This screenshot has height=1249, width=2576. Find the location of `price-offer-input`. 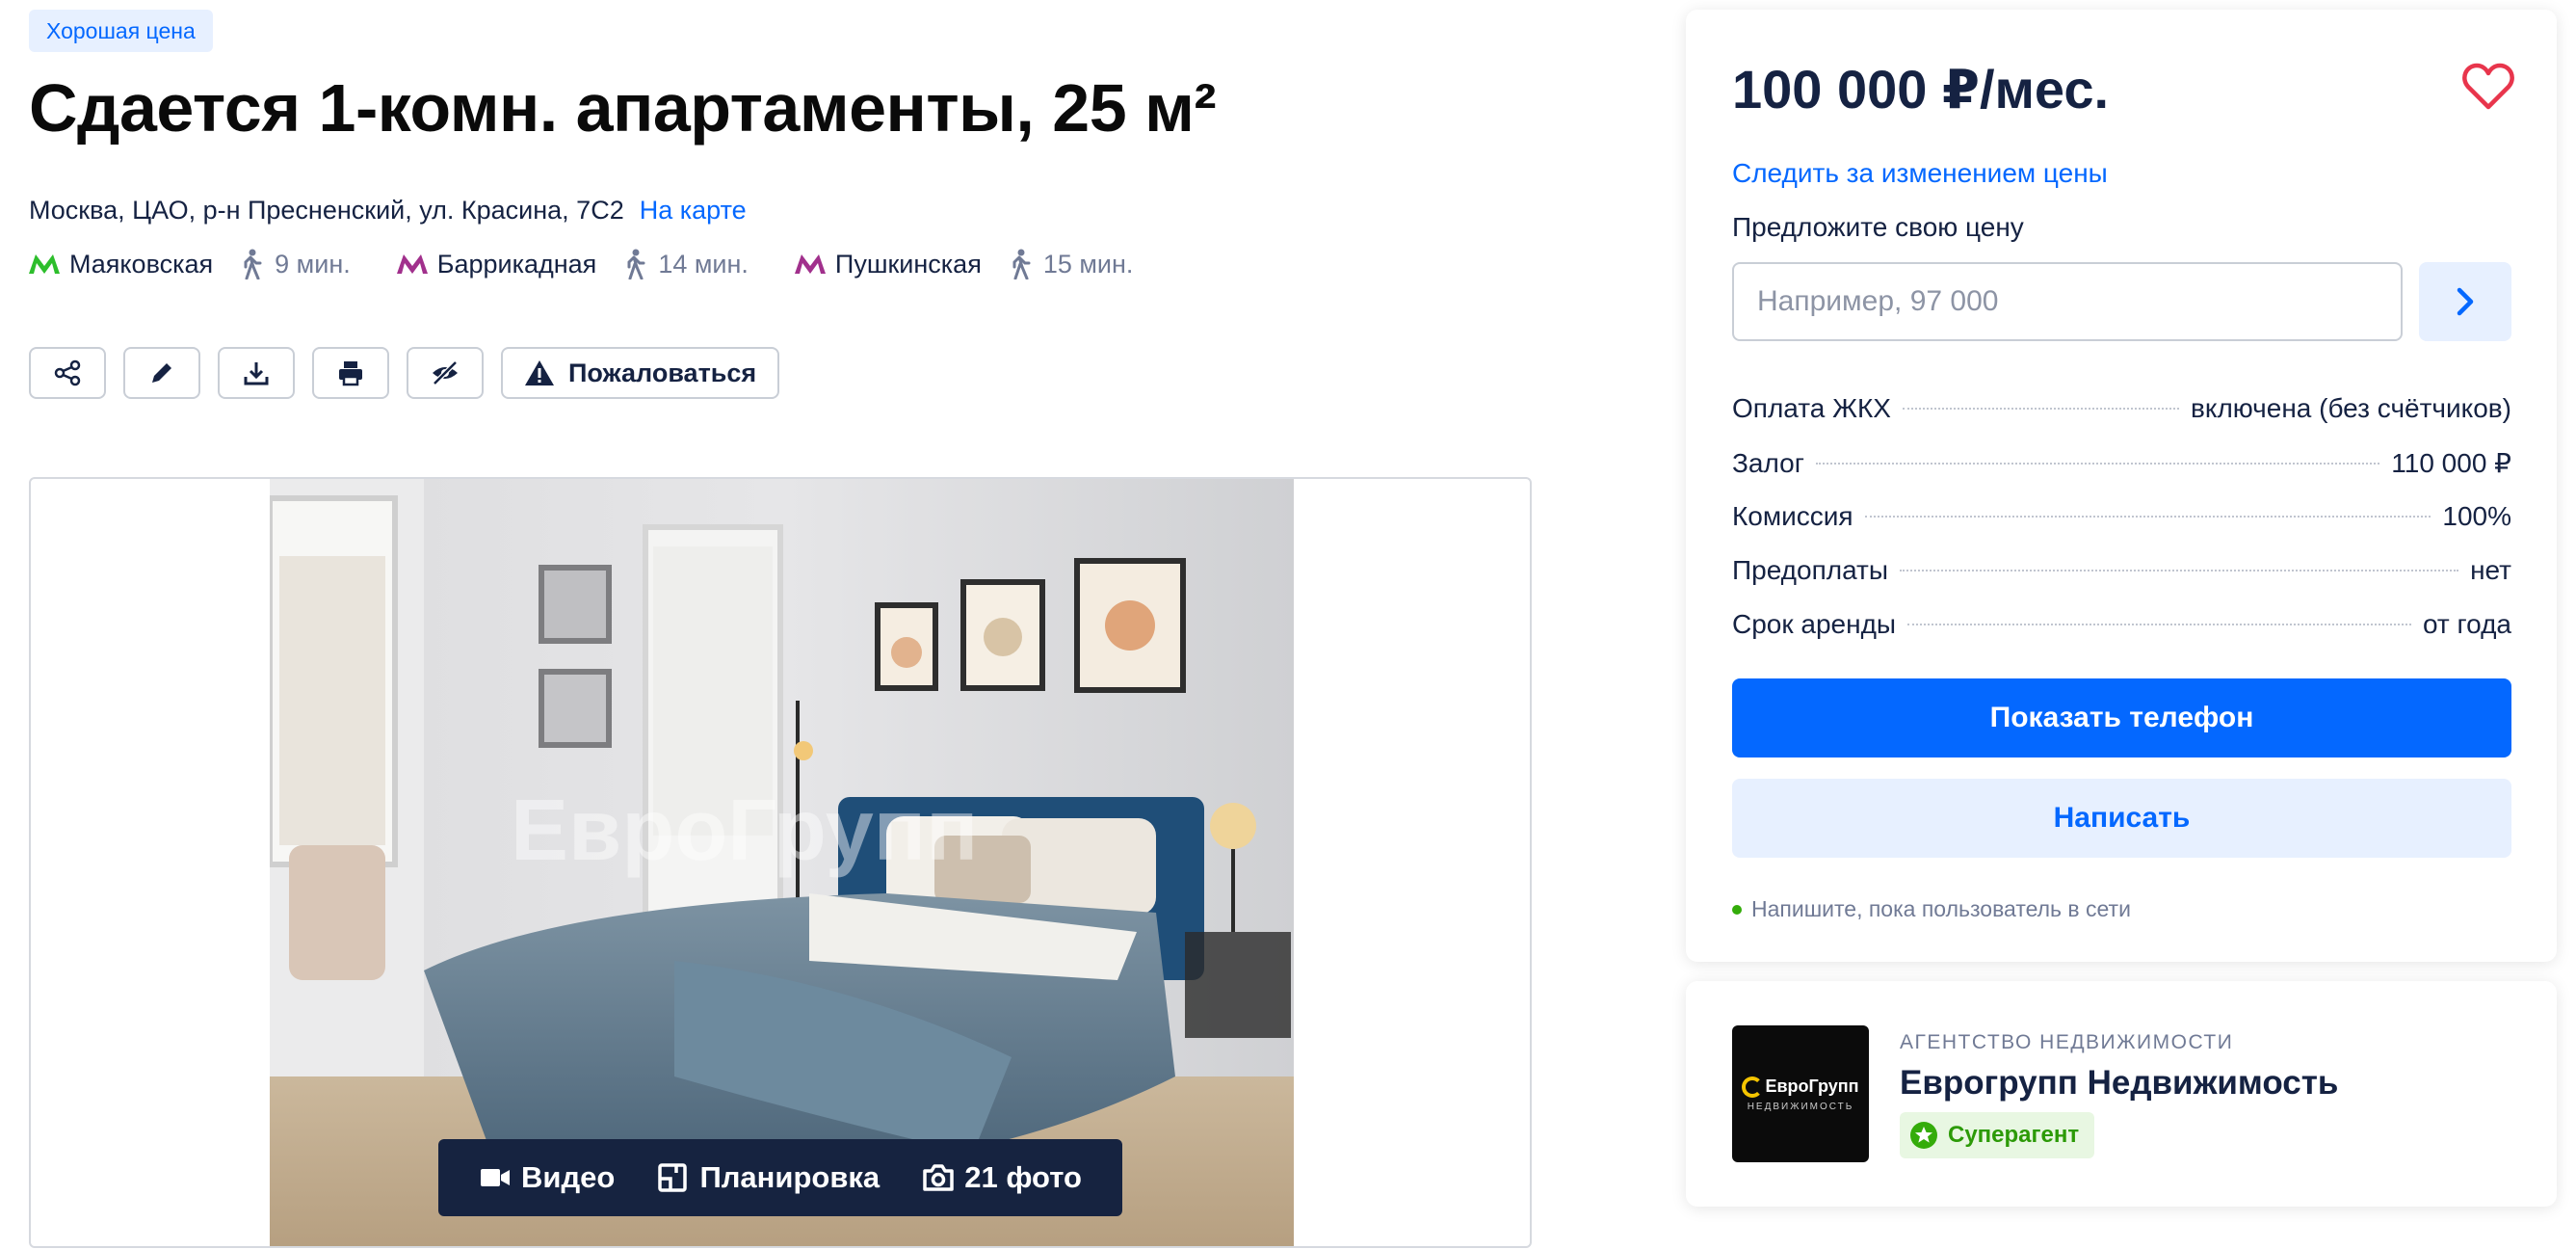

price-offer-input is located at coordinates (2067, 301).